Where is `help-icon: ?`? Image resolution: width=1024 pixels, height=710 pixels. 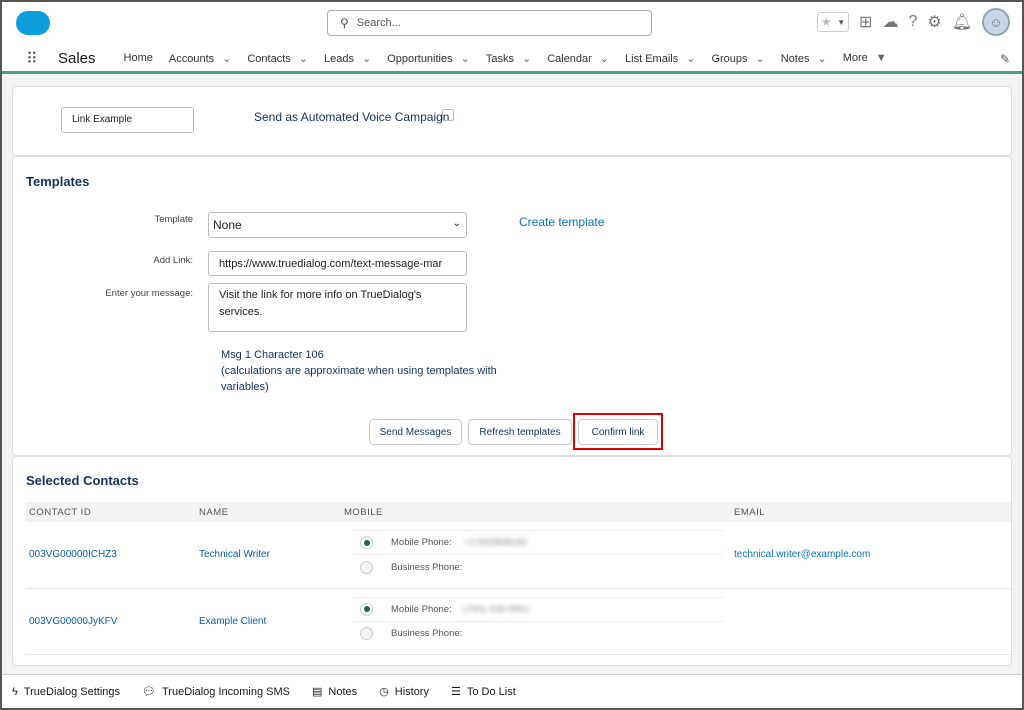 help-icon: ? is located at coordinates (912, 22).